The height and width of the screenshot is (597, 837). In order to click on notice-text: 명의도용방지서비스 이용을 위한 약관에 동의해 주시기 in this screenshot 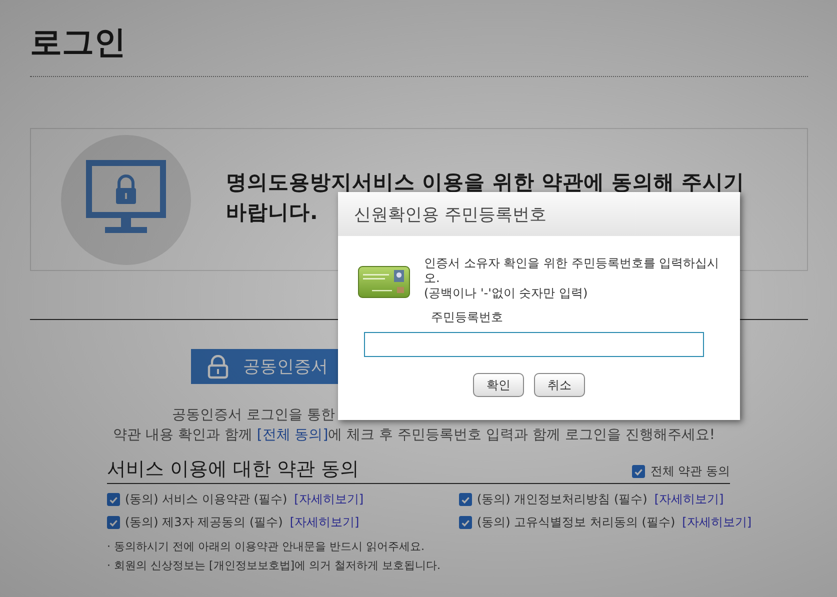, I will do `click(485, 182)`.